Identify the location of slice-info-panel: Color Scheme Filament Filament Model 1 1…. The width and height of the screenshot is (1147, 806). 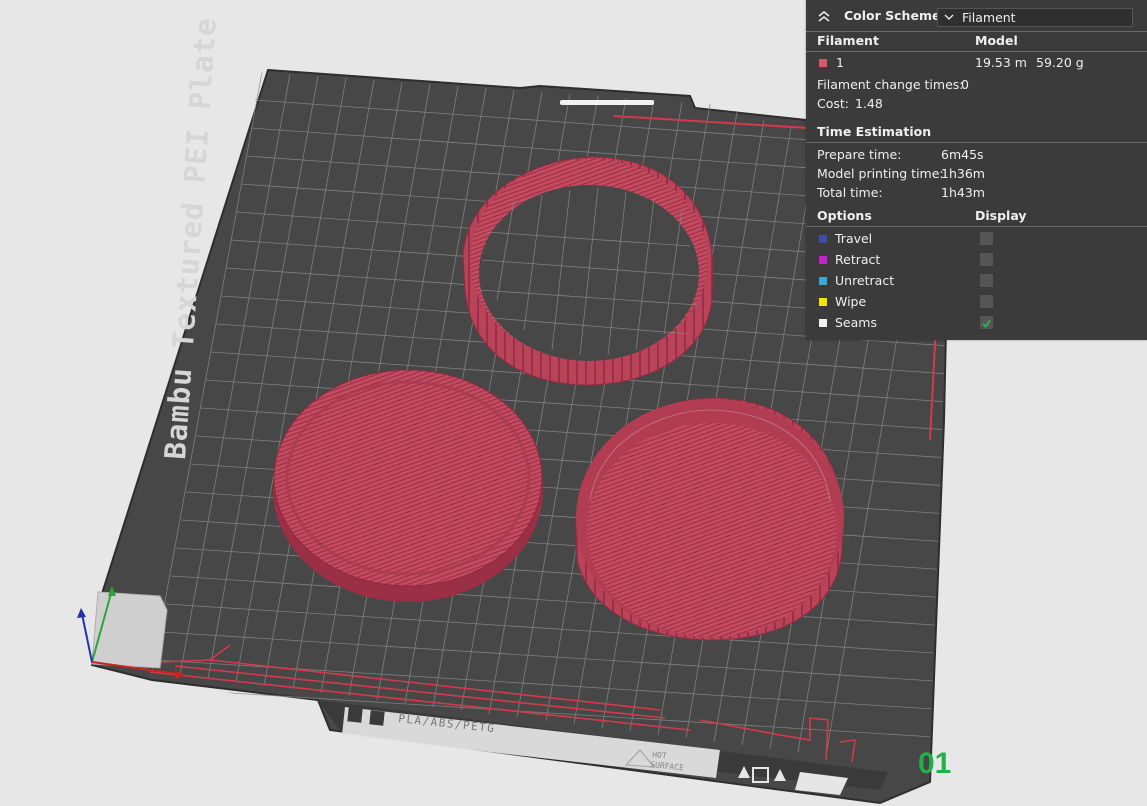
(976, 170).